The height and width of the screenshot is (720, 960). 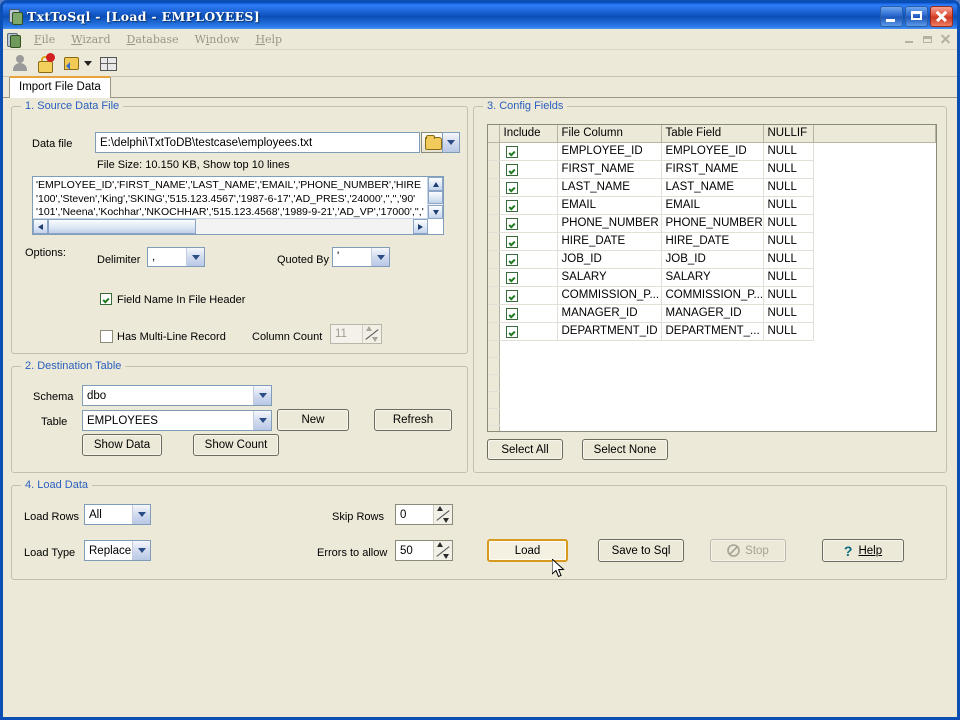 I want to click on table-row: PHONE_NUMBER PHONE_NUMBER NULL, so click(x=712, y=223).